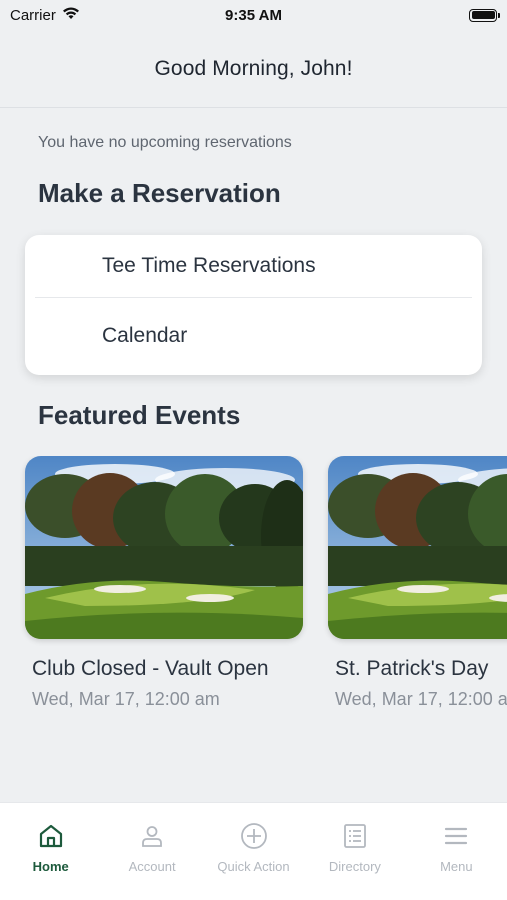 This screenshot has width=507, height=900. Describe the element at coordinates (152, 866) in the screenshot. I see `tab-label: Account` at that location.